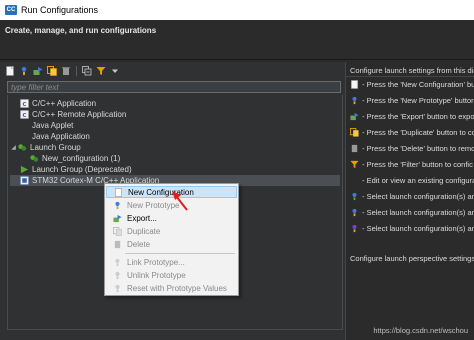  What do you see at coordinates (171, 192) in the screenshot?
I see `menu-item-new-configuration: New Configuration` at bounding box center [171, 192].